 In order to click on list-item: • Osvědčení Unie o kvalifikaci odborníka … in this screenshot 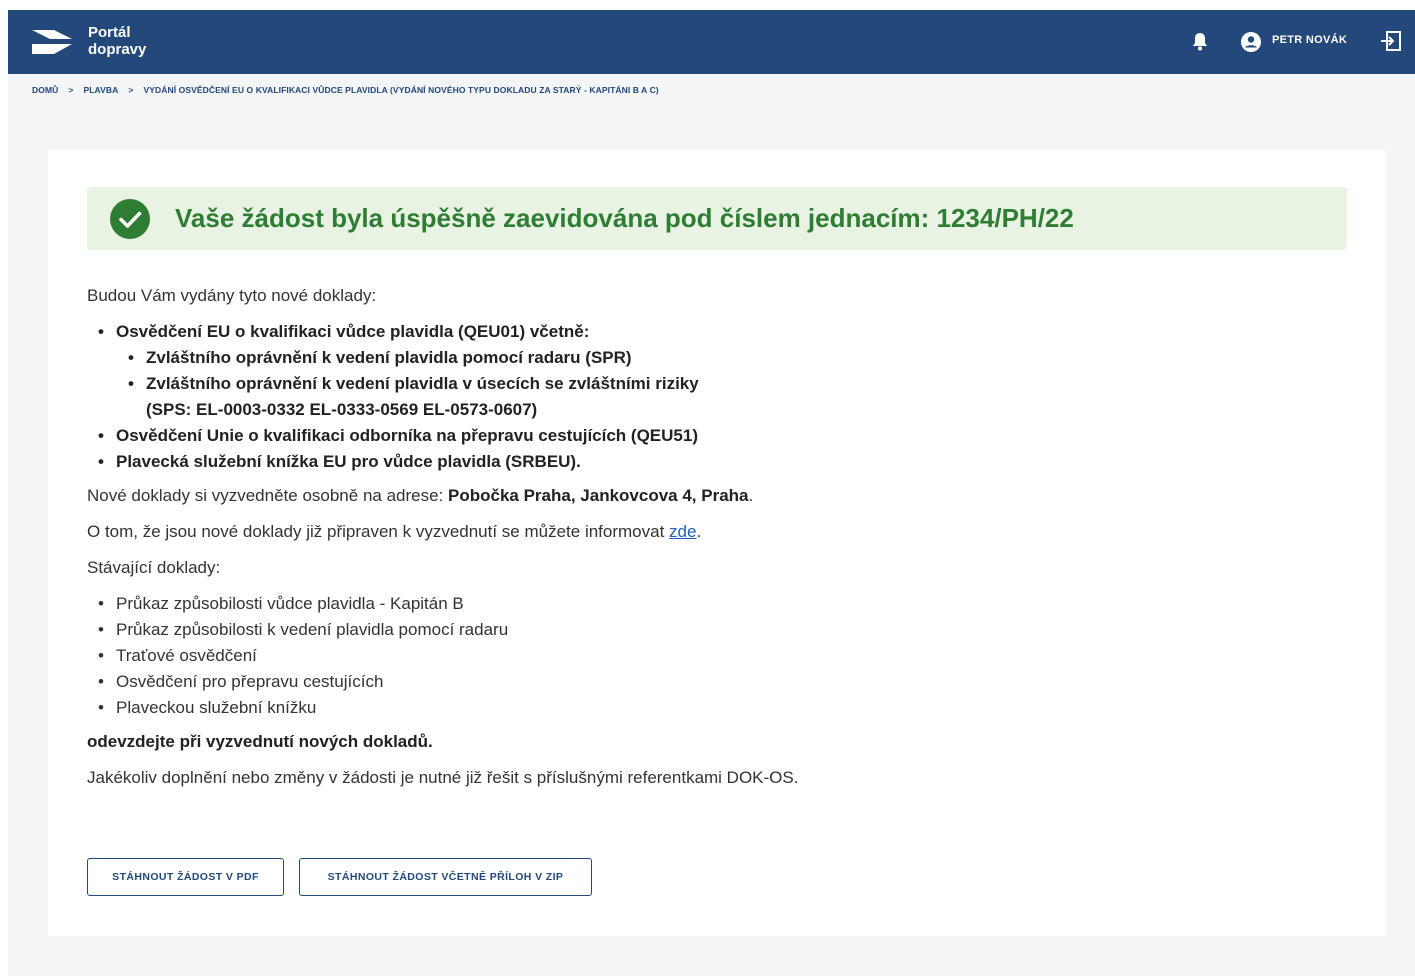, I will do `click(398, 435)`.